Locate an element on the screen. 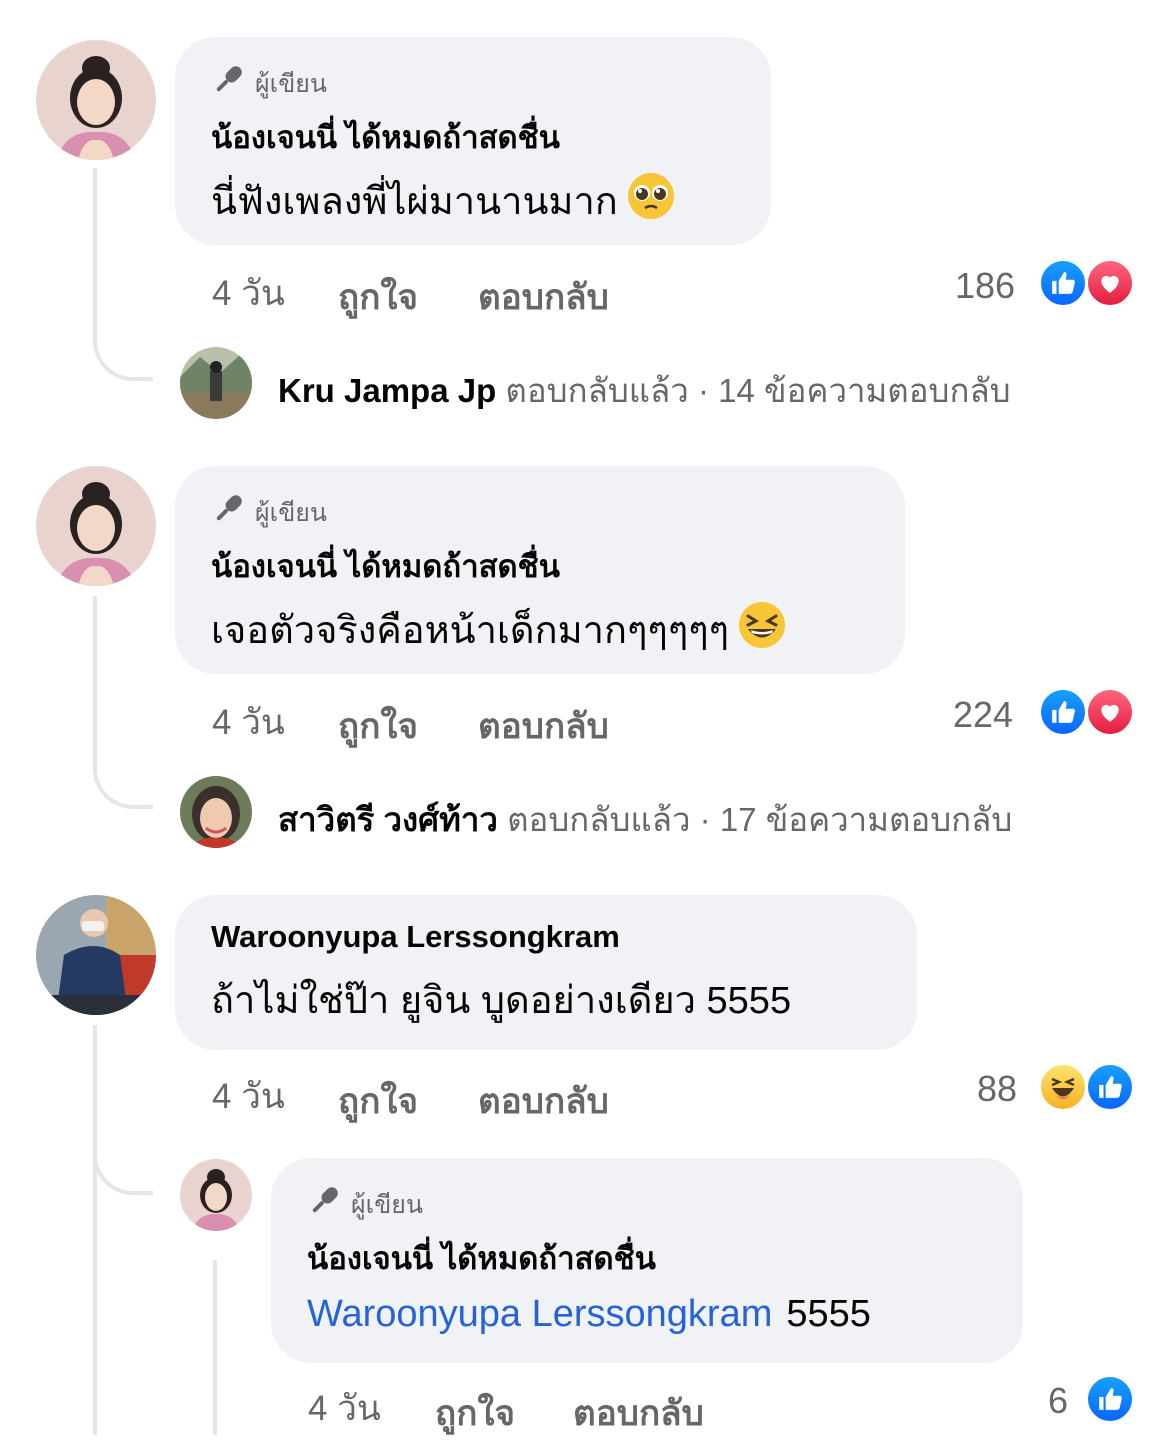 Image resolution: width=1170 pixels, height=1441 pixels. comment-text: นี่ฟังเพลงพี่ไผ่มานานมาก is located at coordinates (473, 200).